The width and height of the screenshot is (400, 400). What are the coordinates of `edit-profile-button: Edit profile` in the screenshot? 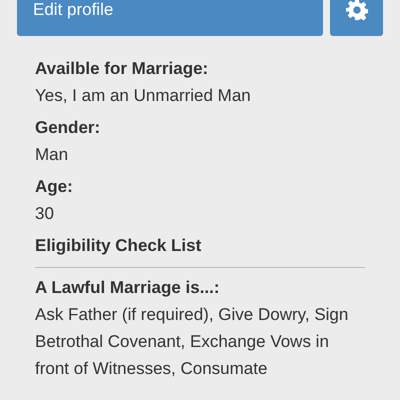 It's located at (170, 18).